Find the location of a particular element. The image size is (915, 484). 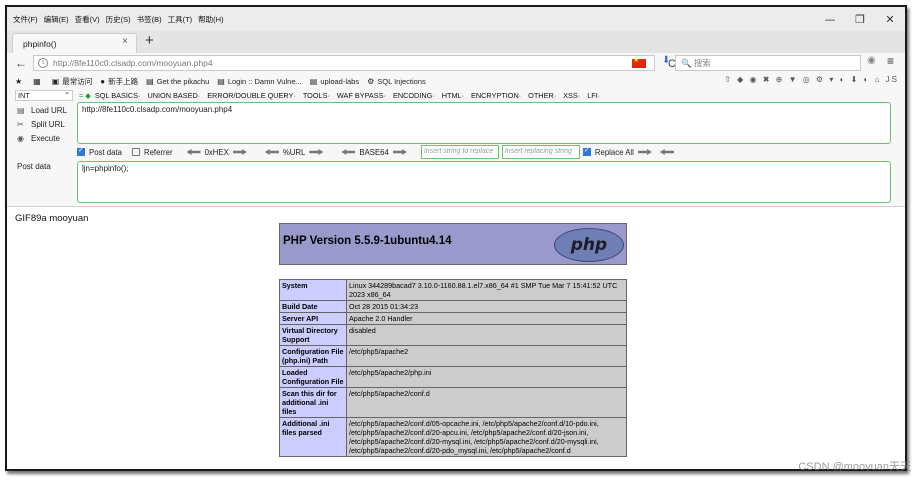

replace-all-checkbox: Replace All is located at coordinates (630, 151).